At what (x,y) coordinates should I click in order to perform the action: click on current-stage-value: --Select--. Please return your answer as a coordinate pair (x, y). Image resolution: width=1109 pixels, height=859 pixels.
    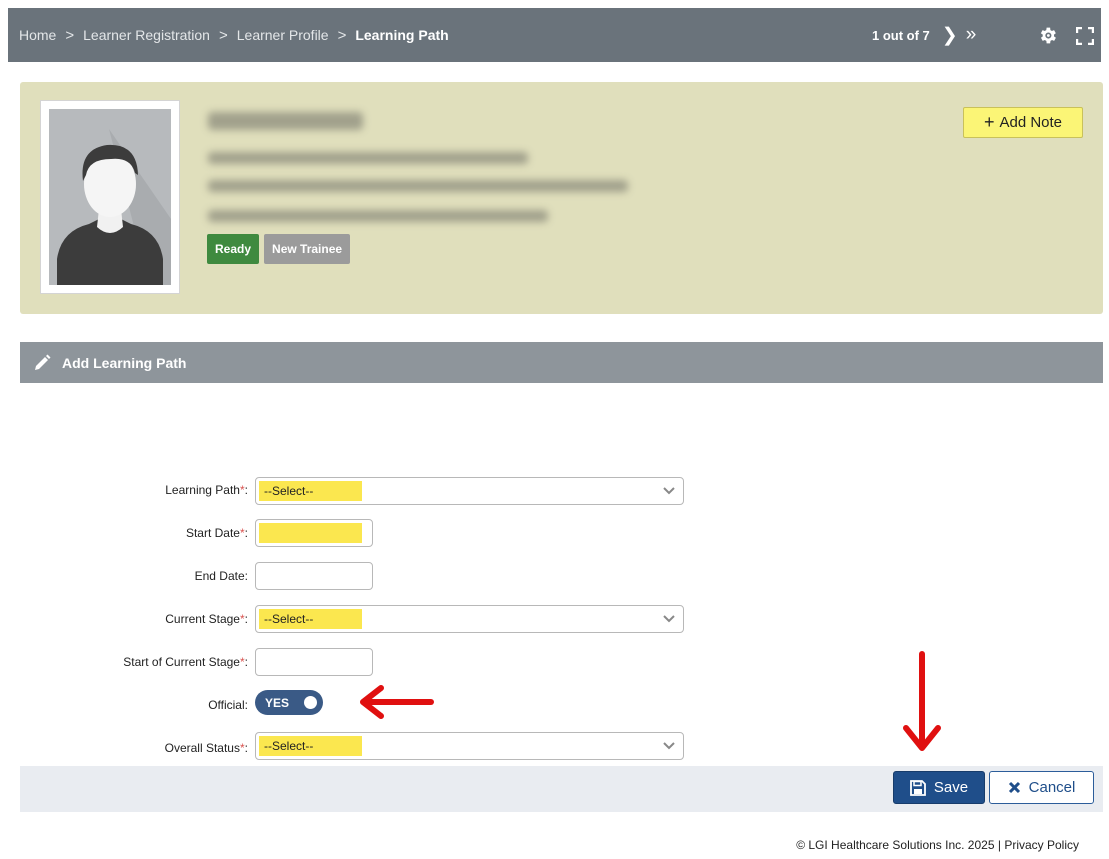
    Looking at the image, I should click on (310, 619).